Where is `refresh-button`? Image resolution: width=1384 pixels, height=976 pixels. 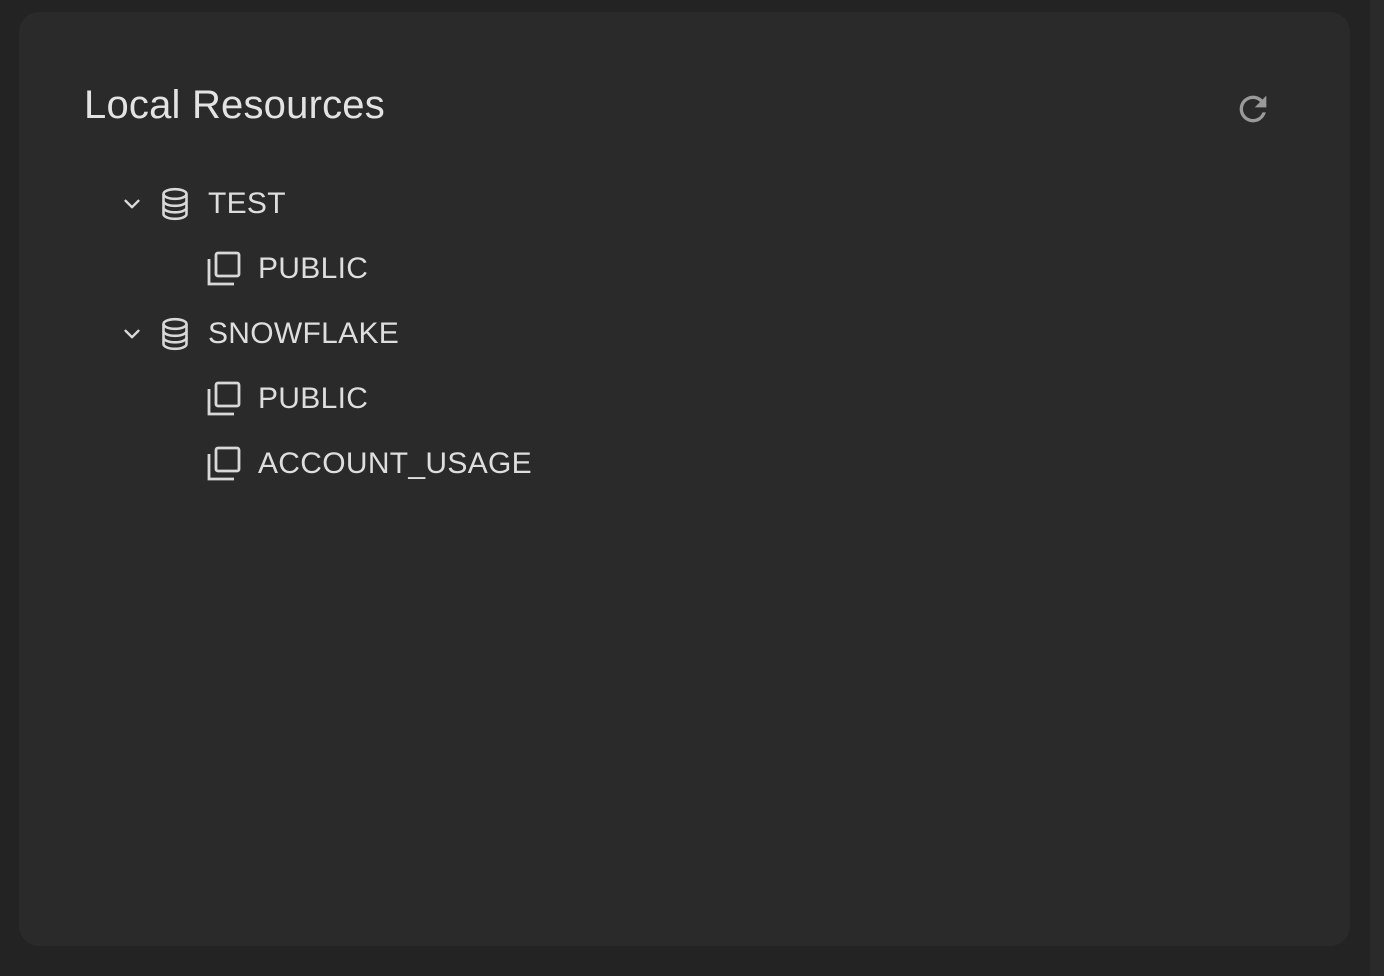 refresh-button is located at coordinates (1253, 109).